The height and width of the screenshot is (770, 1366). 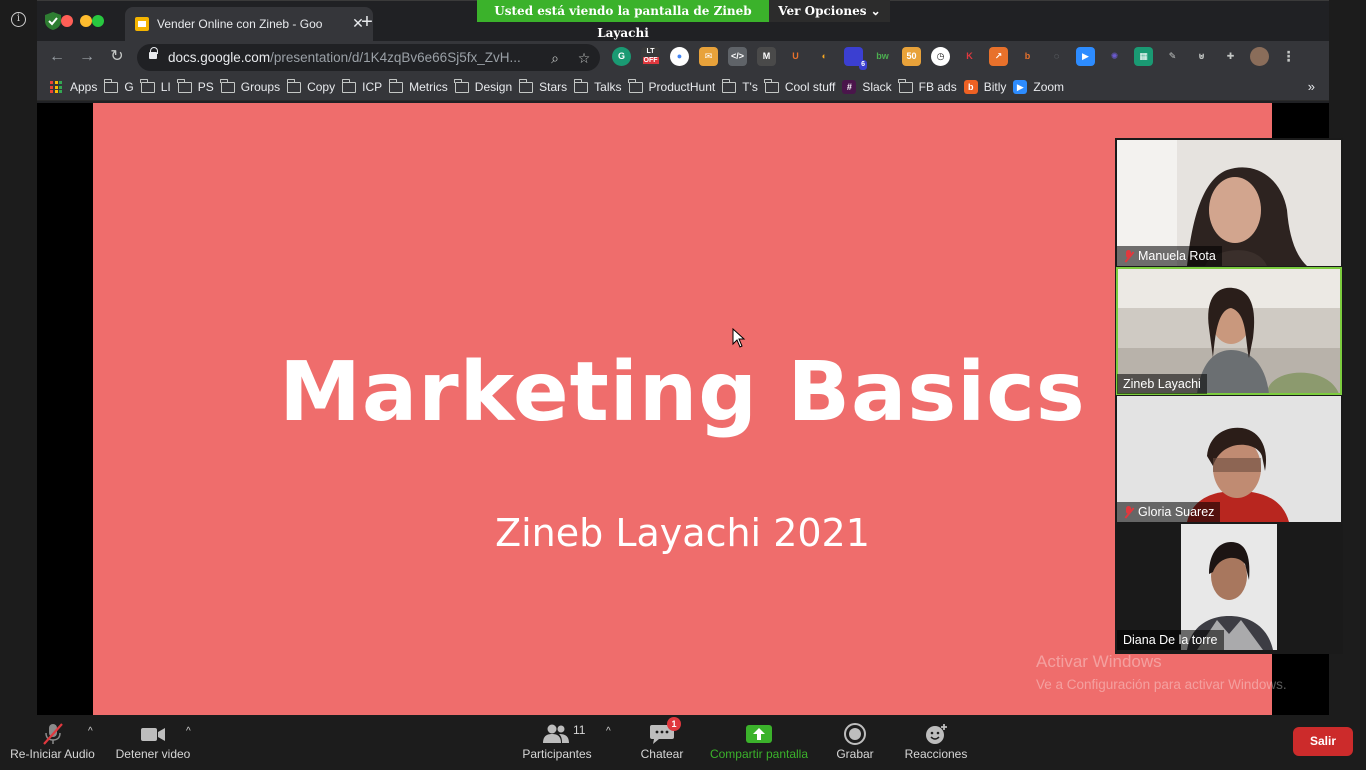 I want to click on bookmark-item: G, so click(x=121, y=87).